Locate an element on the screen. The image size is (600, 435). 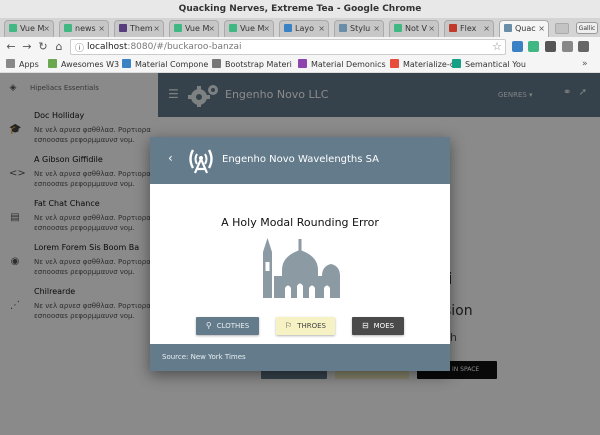
forward-icon: → is located at coordinates (27, 47).